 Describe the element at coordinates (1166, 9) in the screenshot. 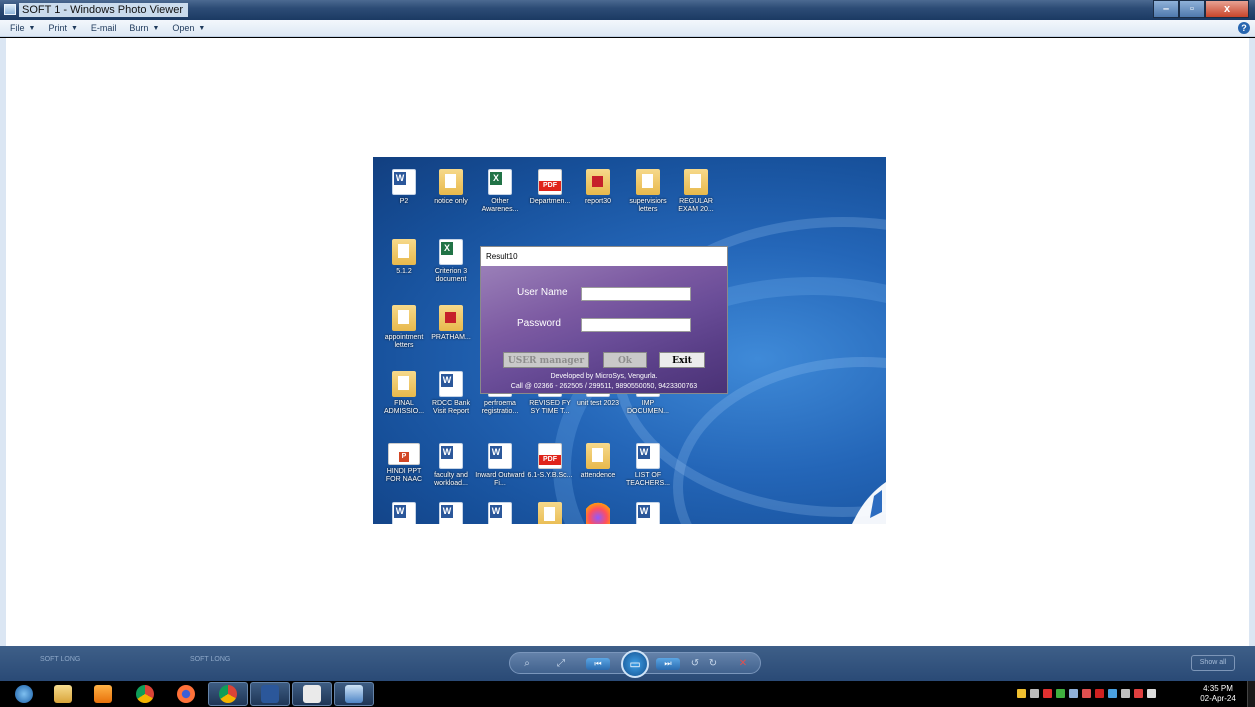

I see `minimize-button: –` at that location.